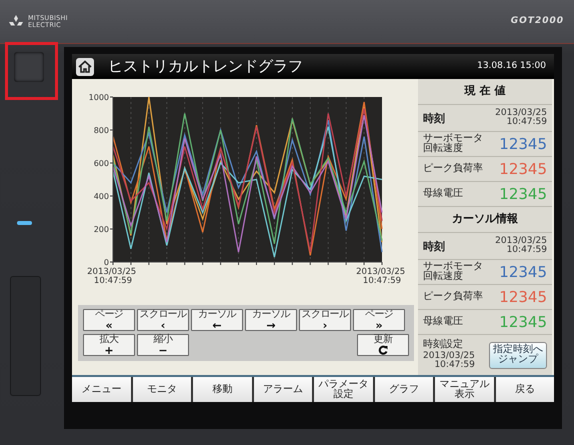  What do you see at coordinates (109, 345) in the screenshot?
I see `control-button: 拡大 +` at bounding box center [109, 345].